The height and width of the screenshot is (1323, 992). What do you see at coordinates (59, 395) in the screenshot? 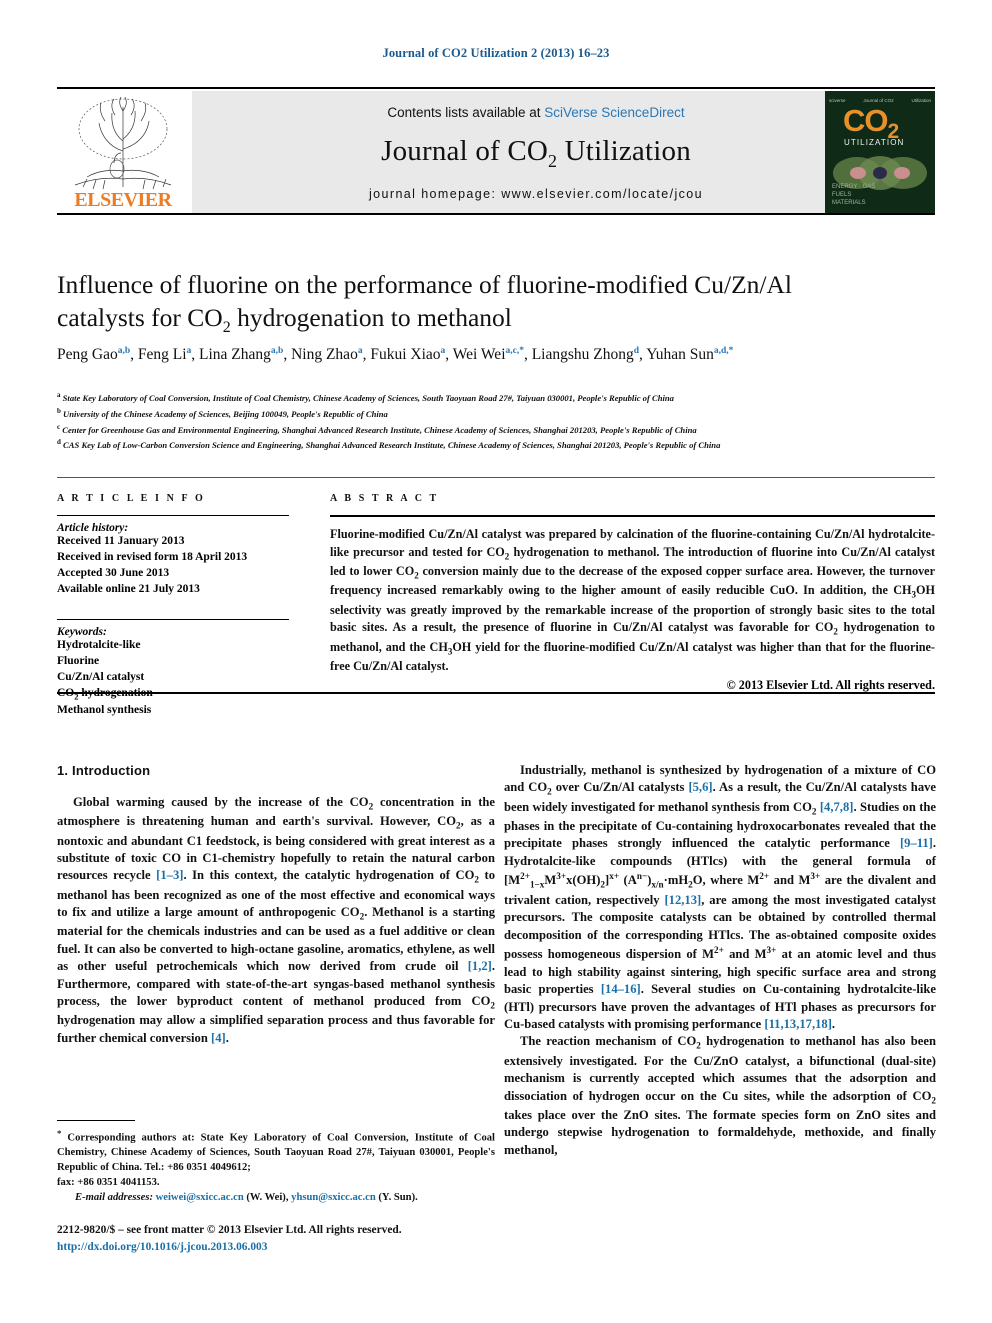
I see `affiliation-mark: a` at bounding box center [59, 395].